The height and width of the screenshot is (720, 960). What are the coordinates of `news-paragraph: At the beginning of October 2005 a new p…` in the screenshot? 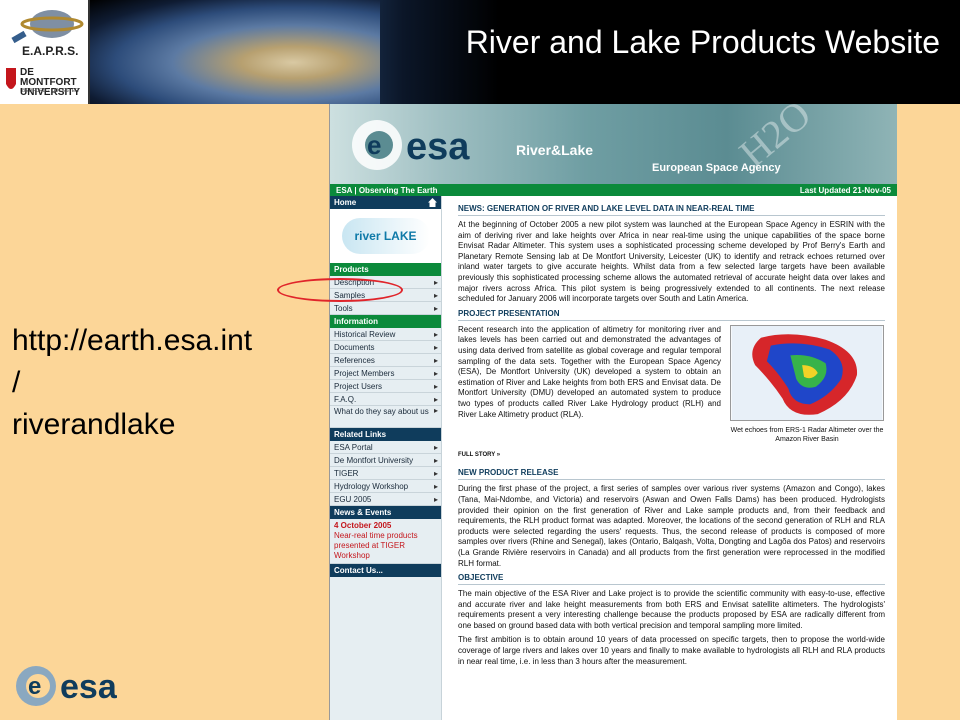 It's located at (671, 262).